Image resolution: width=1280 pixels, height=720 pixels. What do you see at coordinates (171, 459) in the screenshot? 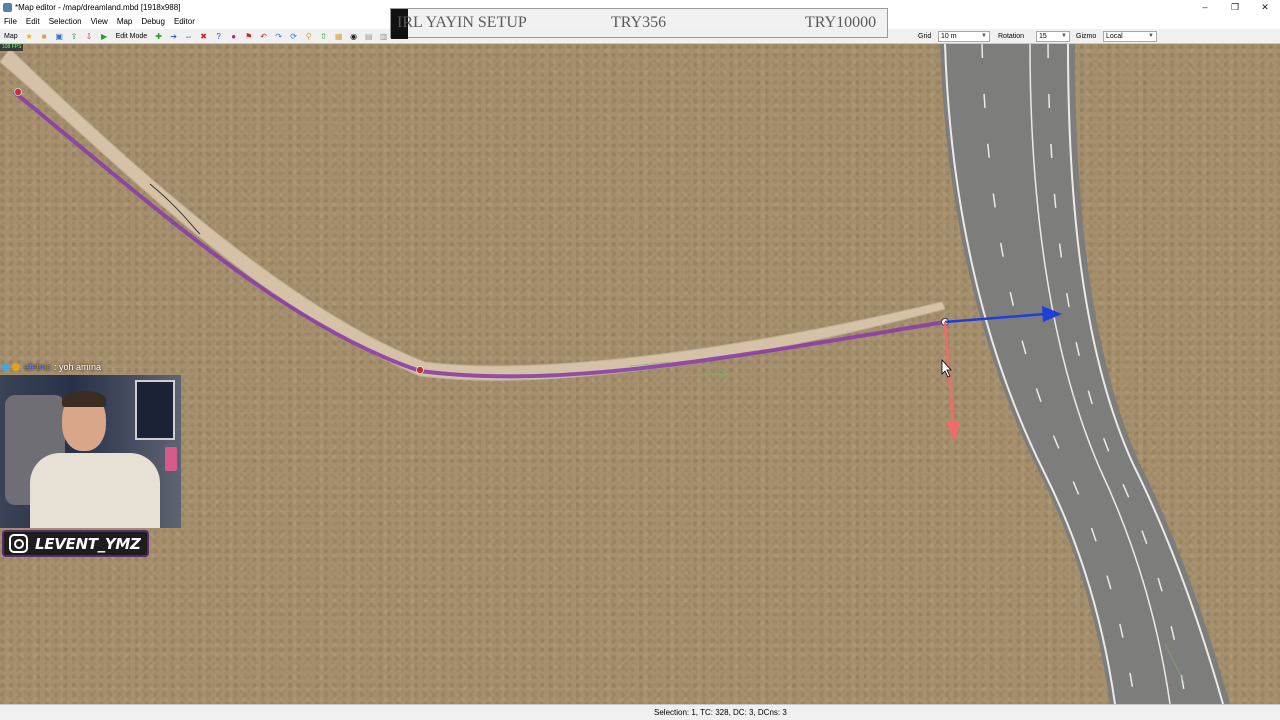
I see `webcam-drink-can` at bounding box center [171, 459].